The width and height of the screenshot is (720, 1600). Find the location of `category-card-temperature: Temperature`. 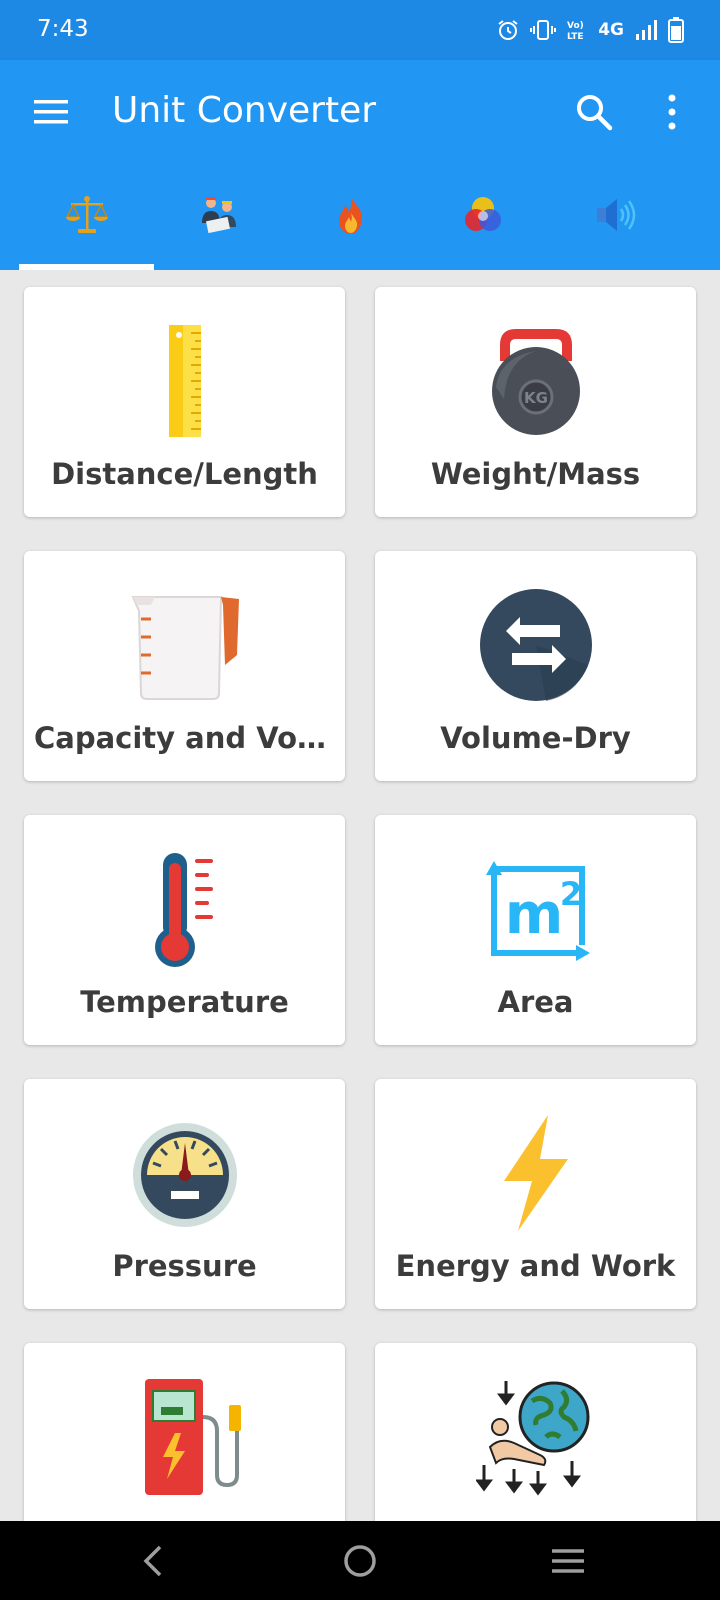

category-card-temperature: Temperature is located at coordinates (184, 930).